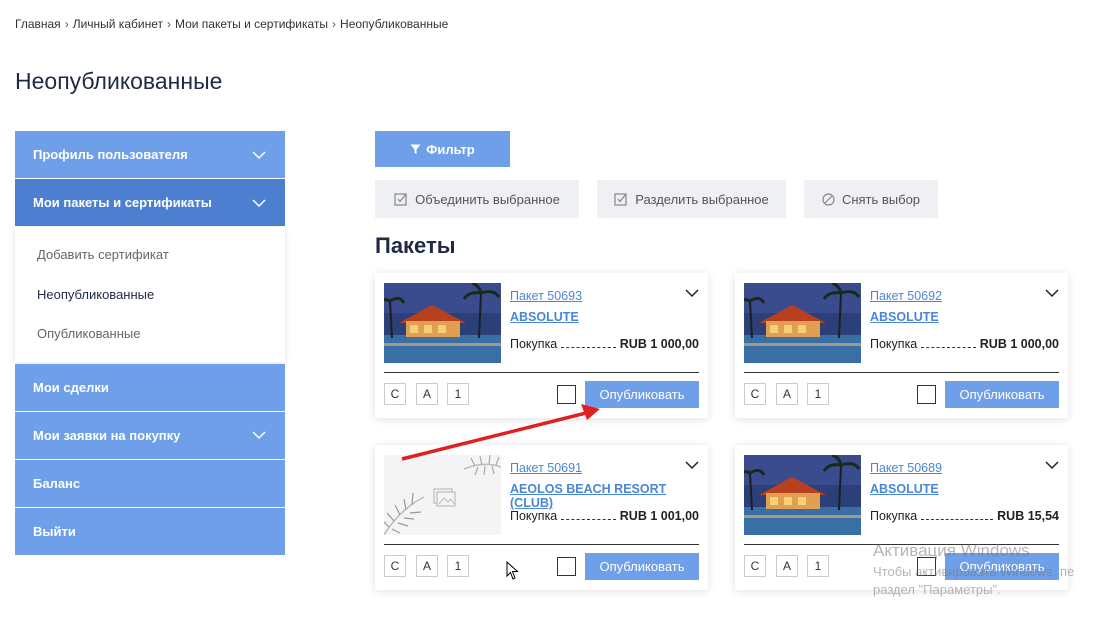  What do you see at coordinates (150, 387) in the screenshot?
I see `sidebar-item-deals: Мои сделки` at bounding box center [150, 387].